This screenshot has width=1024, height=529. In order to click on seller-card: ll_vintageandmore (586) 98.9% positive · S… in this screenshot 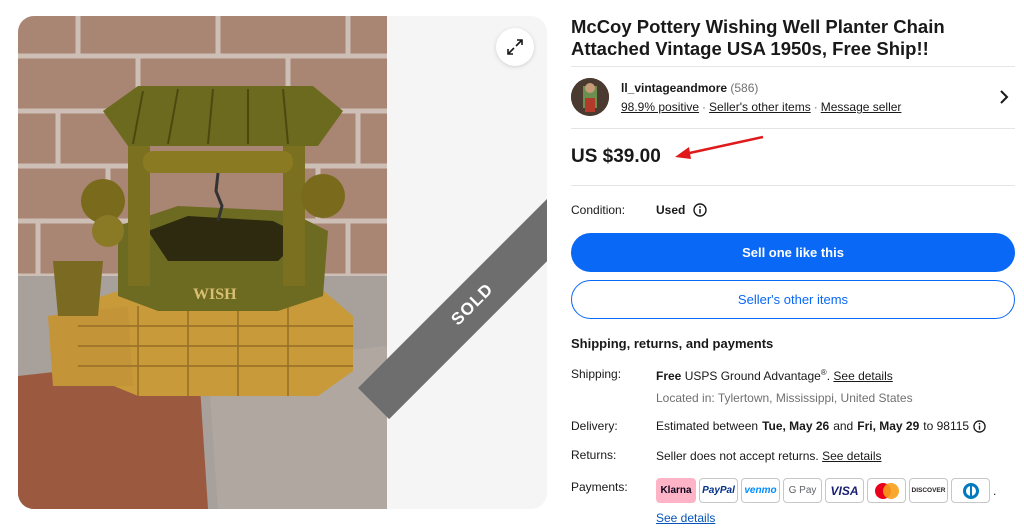, I will do `click(793, 98)`.